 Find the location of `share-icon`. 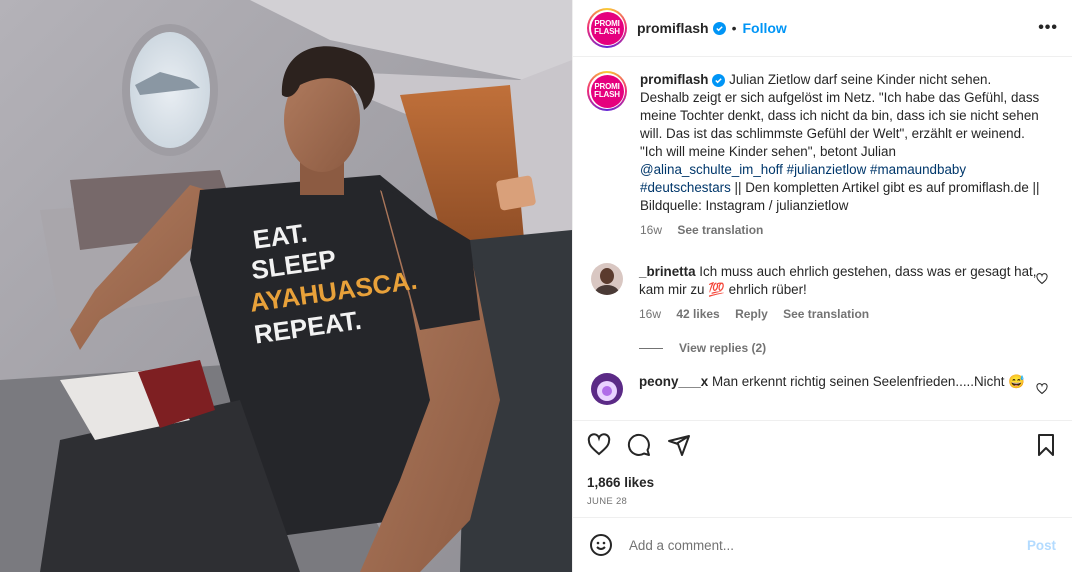

share-icon is located at coordinates (679, 445).